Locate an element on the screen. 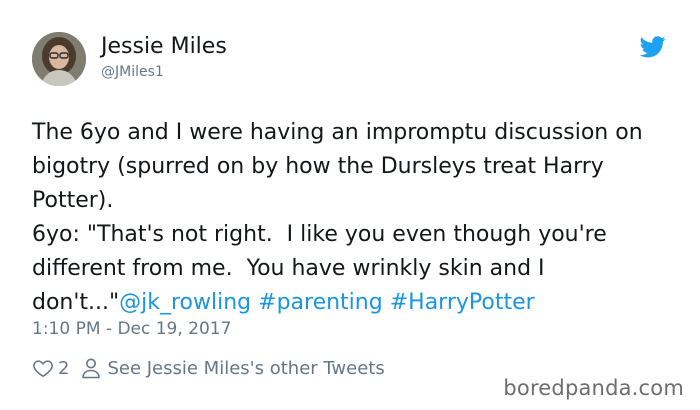 This screenshot has width=700, height=410. tweet-actions: 2 See Jessie Miles's other Tweets is located at coordinates (208, 368).